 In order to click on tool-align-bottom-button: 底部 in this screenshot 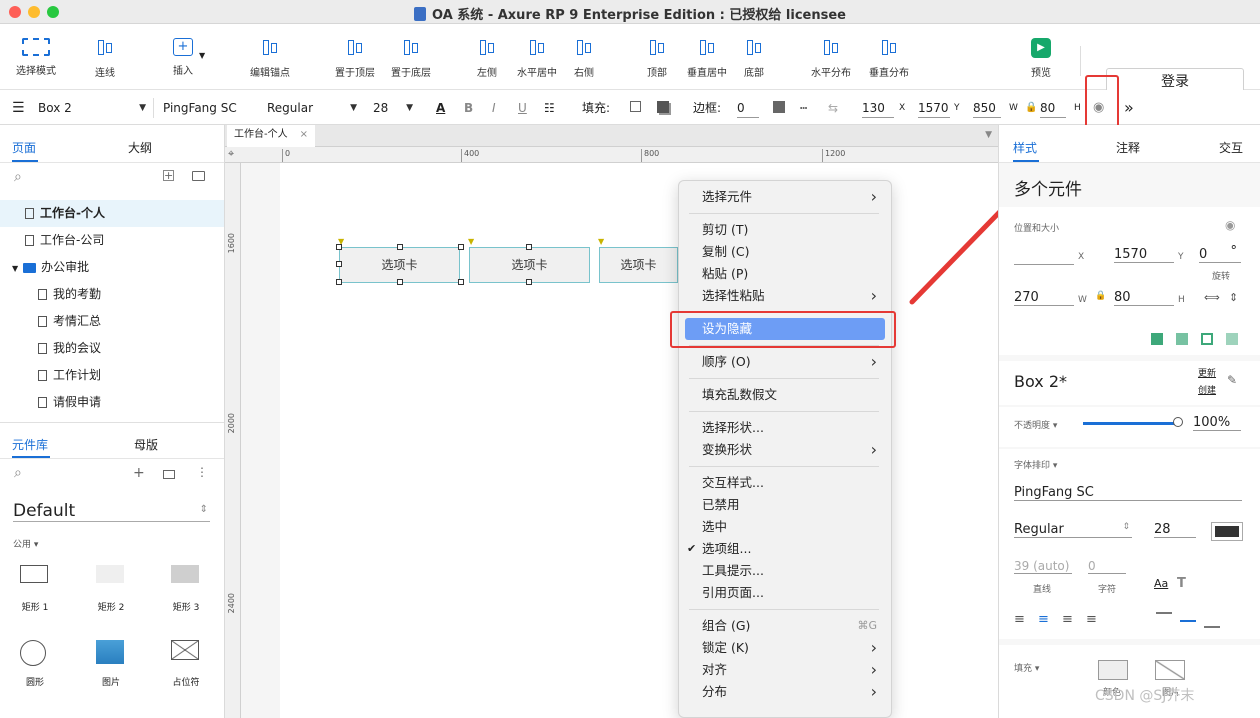, I will do `click(754, 60)`.